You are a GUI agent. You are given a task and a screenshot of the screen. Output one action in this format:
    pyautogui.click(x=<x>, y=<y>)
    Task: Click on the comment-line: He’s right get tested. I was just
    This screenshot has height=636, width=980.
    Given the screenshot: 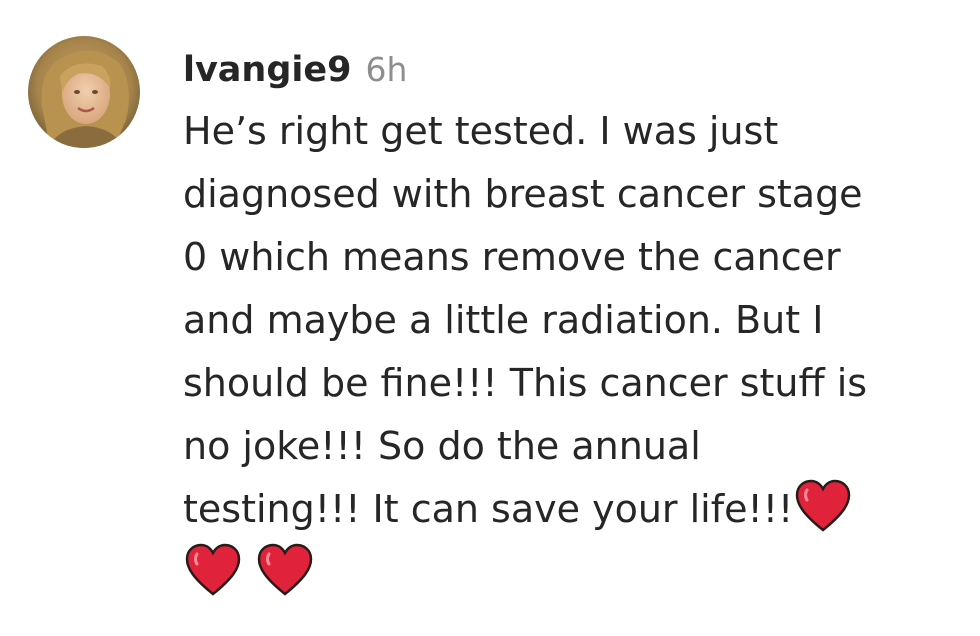 What is the action you would take?
    pyautogui.click(x=481, y=131)
    